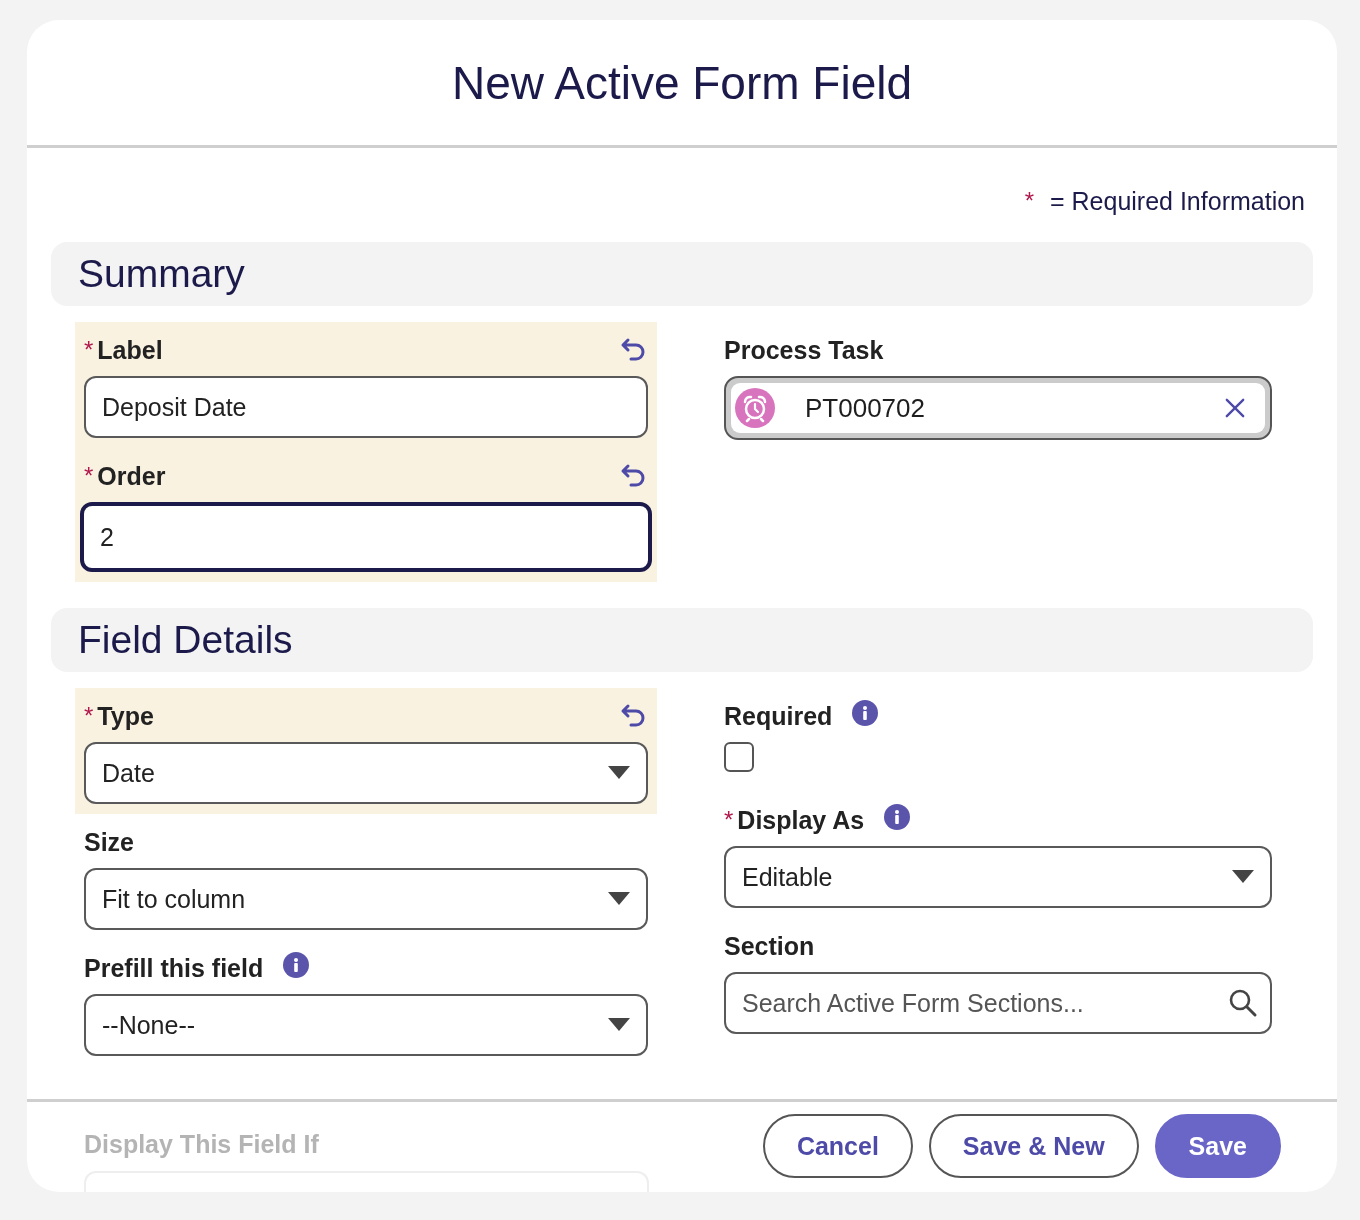 The image size is (1360, 1220). I want to click on required-note: = Required Information, so click(1177, 201).